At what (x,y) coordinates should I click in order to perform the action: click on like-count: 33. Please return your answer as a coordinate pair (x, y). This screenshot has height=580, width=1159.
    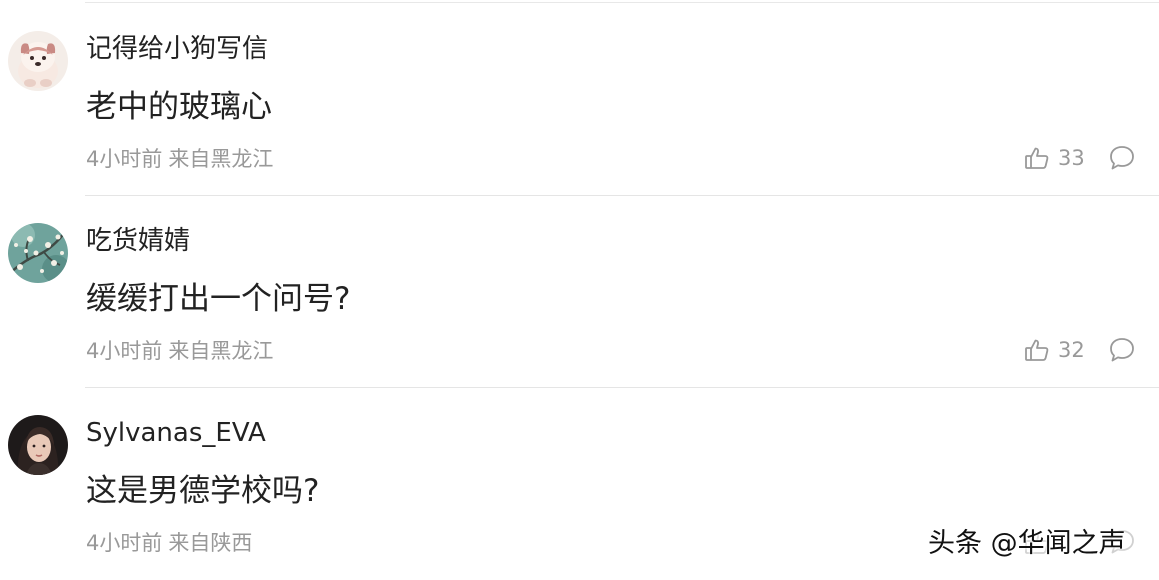
    Looking at the image, I should click on (1071, 158).